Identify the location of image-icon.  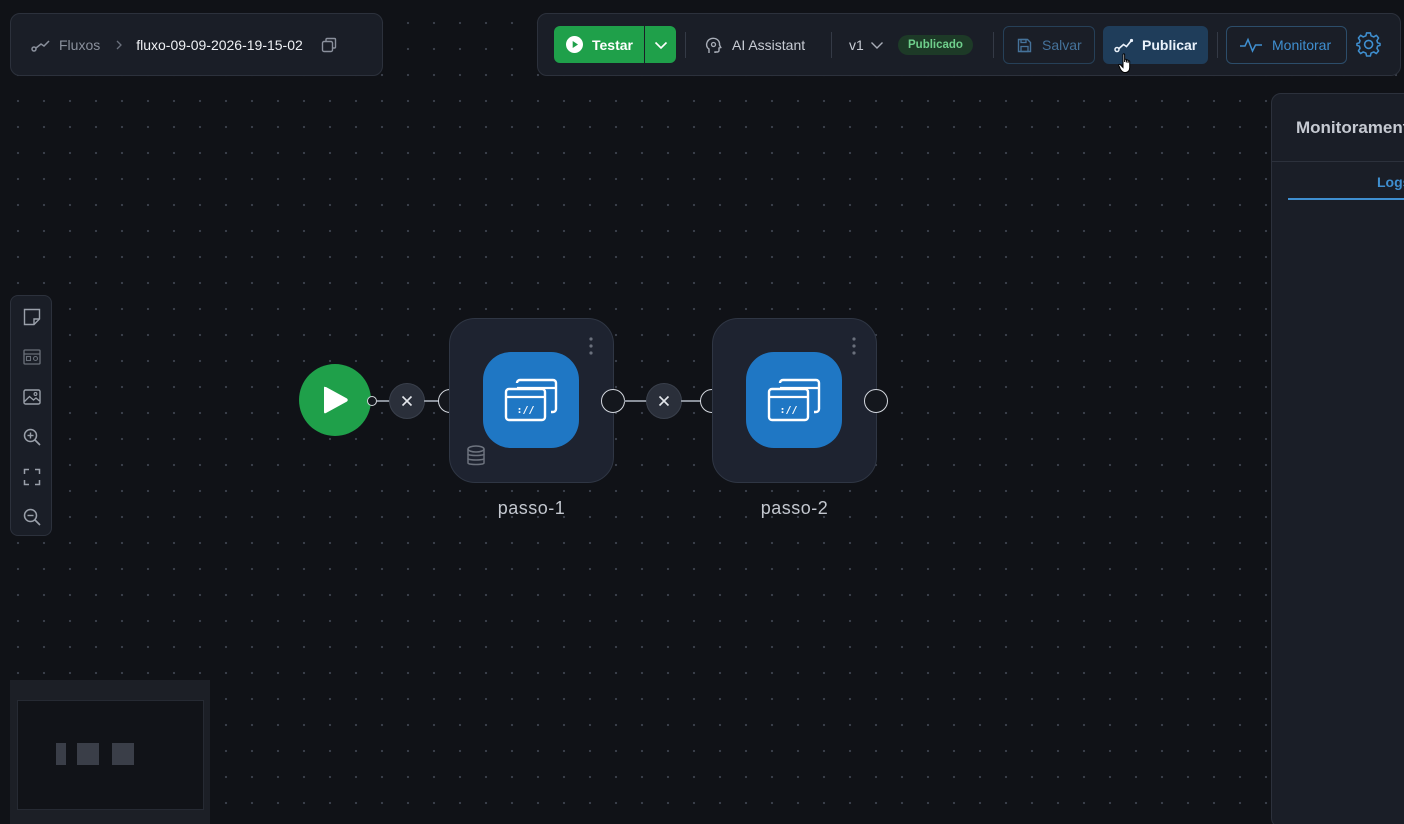
(32, 397).